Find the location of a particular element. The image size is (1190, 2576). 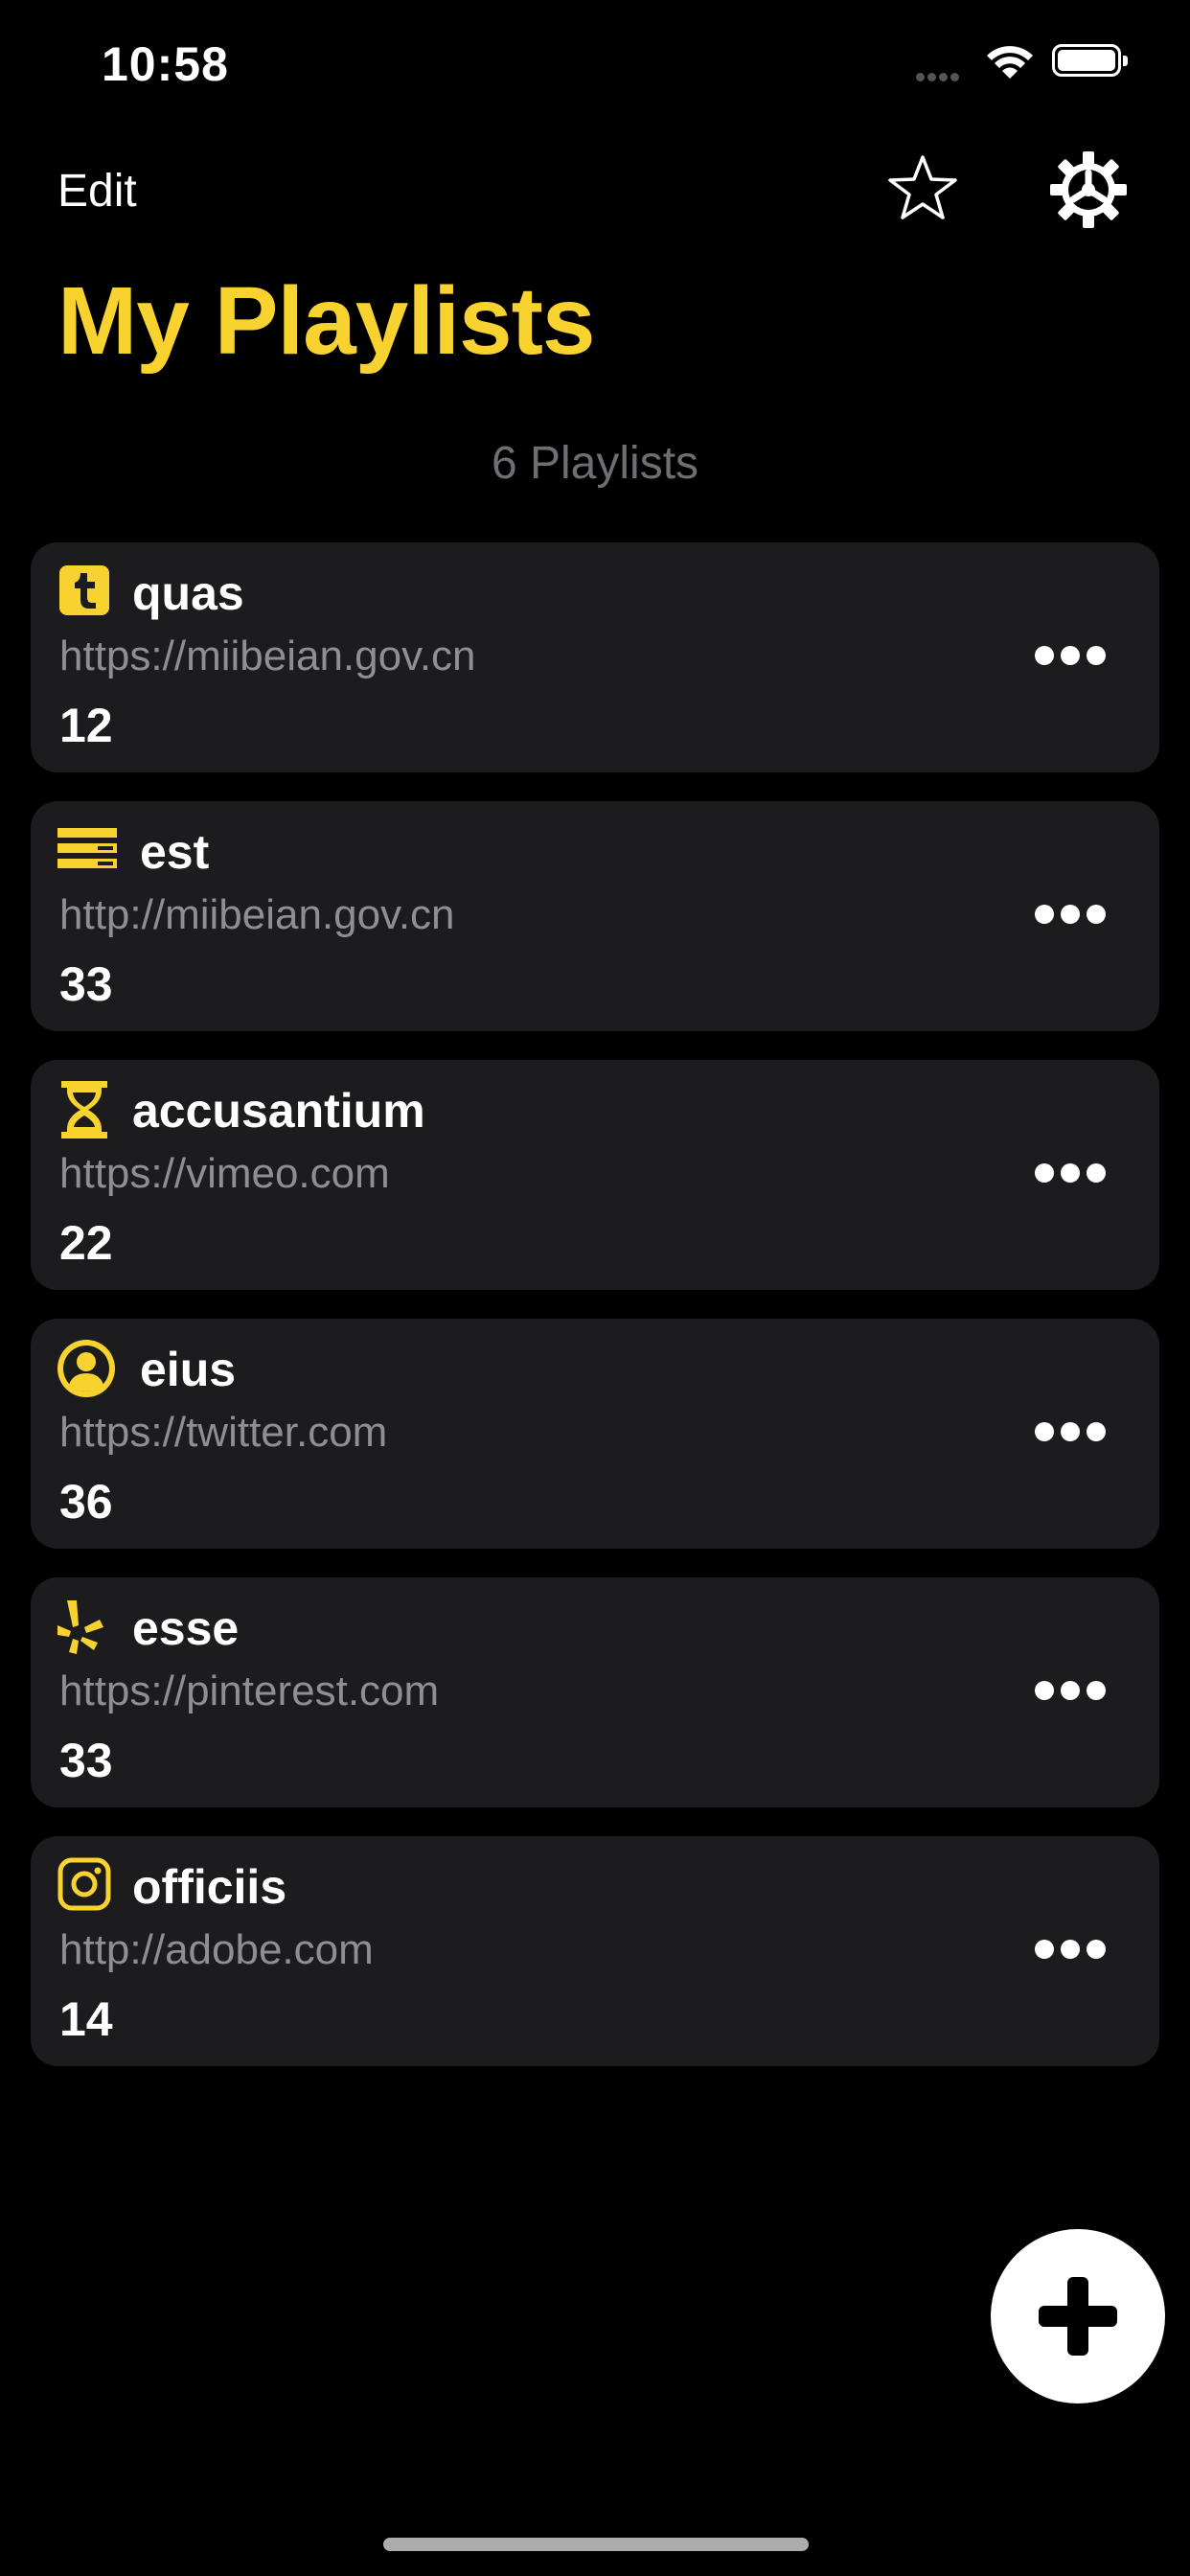

playlist-item-count: 22 is located at coordinates (86, 1243).